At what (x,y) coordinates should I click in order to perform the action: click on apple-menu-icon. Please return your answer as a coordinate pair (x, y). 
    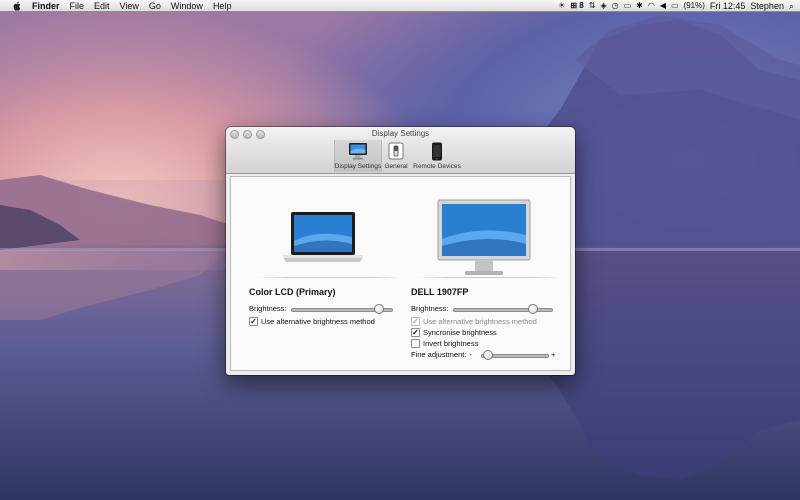
    Looking at the image, I should click on (17, 6).